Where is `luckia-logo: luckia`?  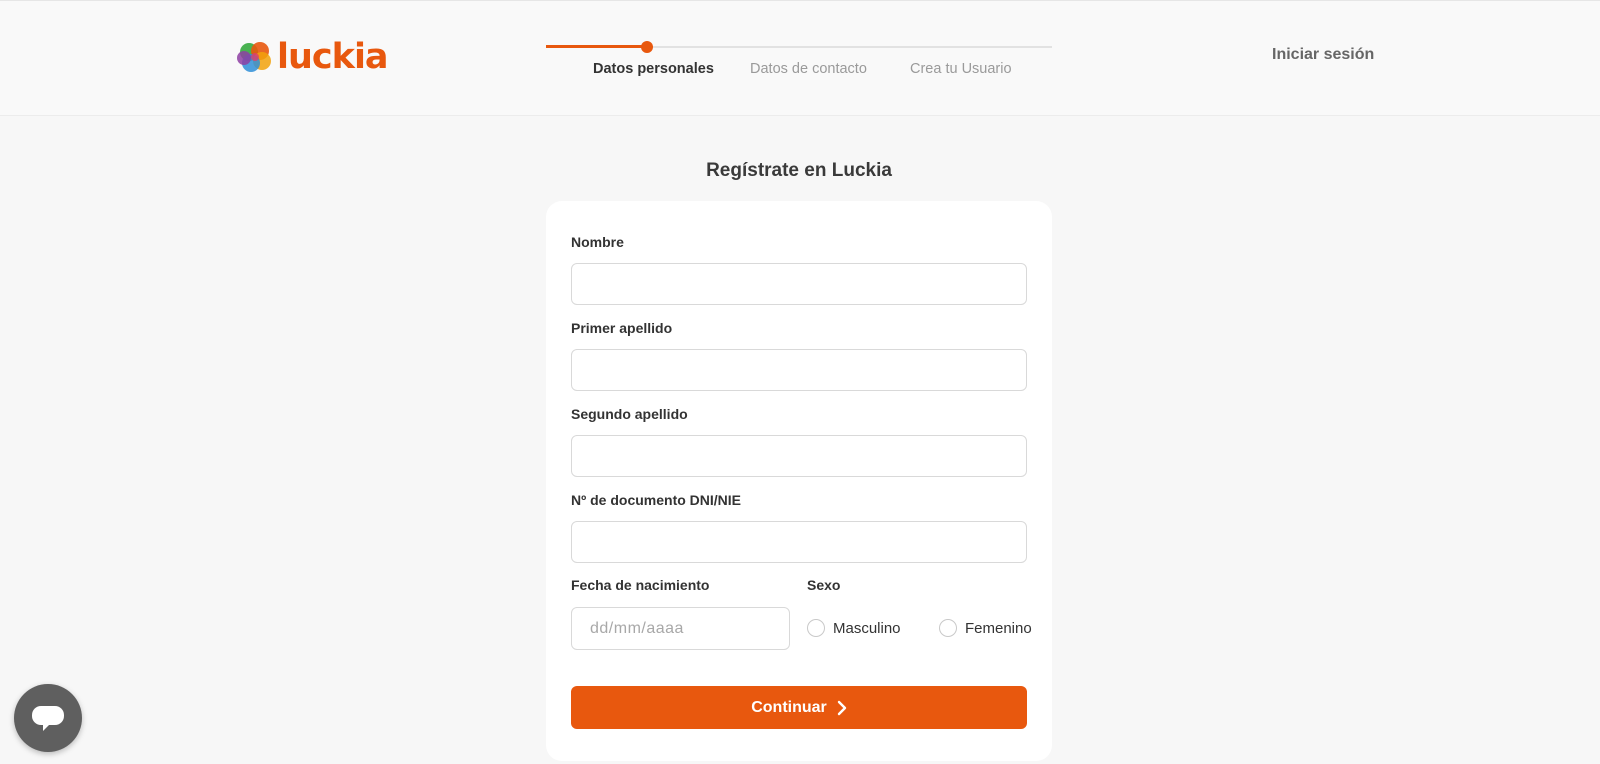
luckia-logo: luckia is located at coordinates (312, 57).